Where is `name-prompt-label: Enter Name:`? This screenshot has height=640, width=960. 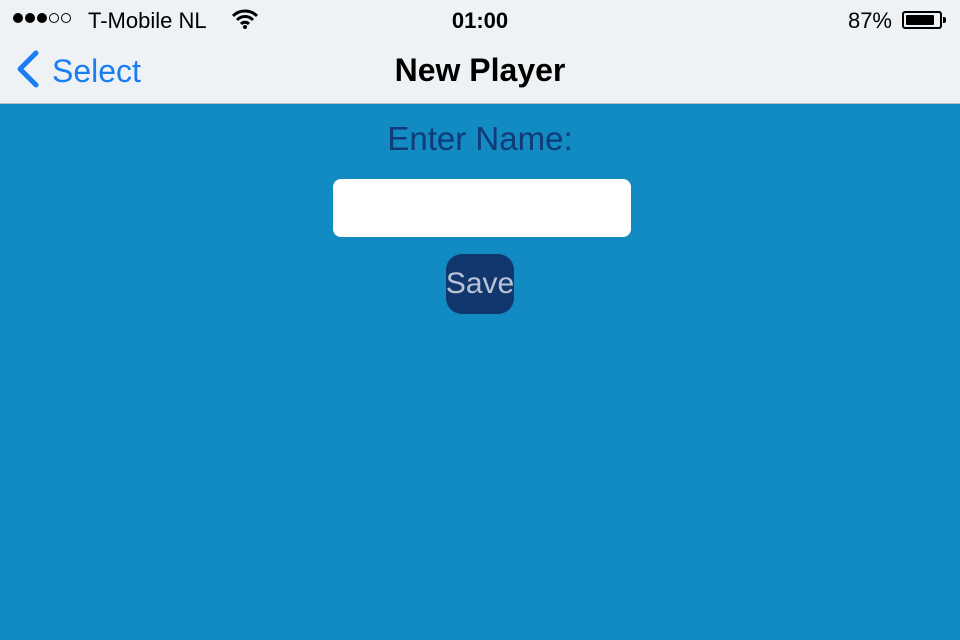 name-prompt-label: Enter Name: is located at coordinates (480, 138).